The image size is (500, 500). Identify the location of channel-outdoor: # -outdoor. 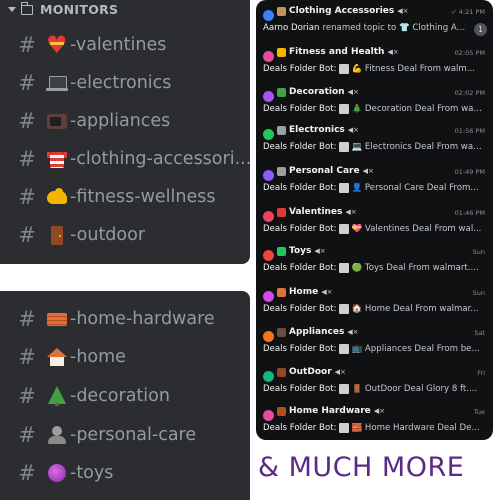
(81, 235).